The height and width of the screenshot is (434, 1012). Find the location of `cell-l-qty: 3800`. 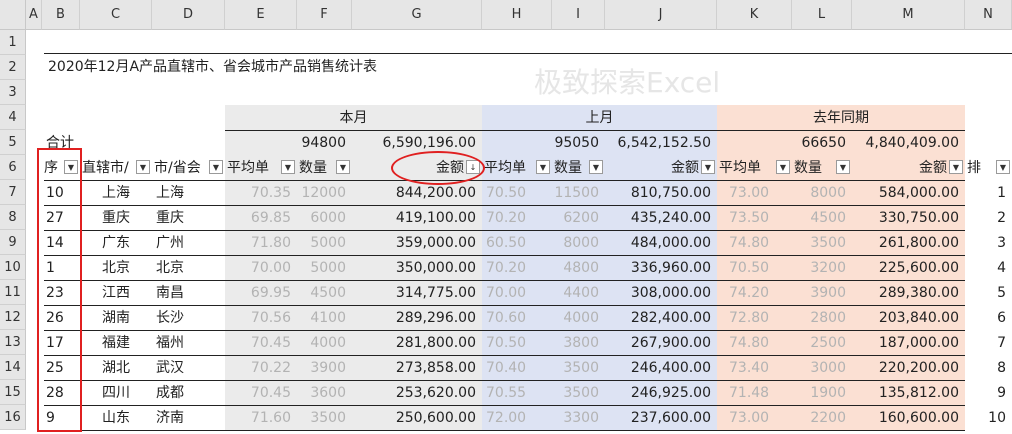

cell-l-qty: 3800 is located at coordinates (575, 343).